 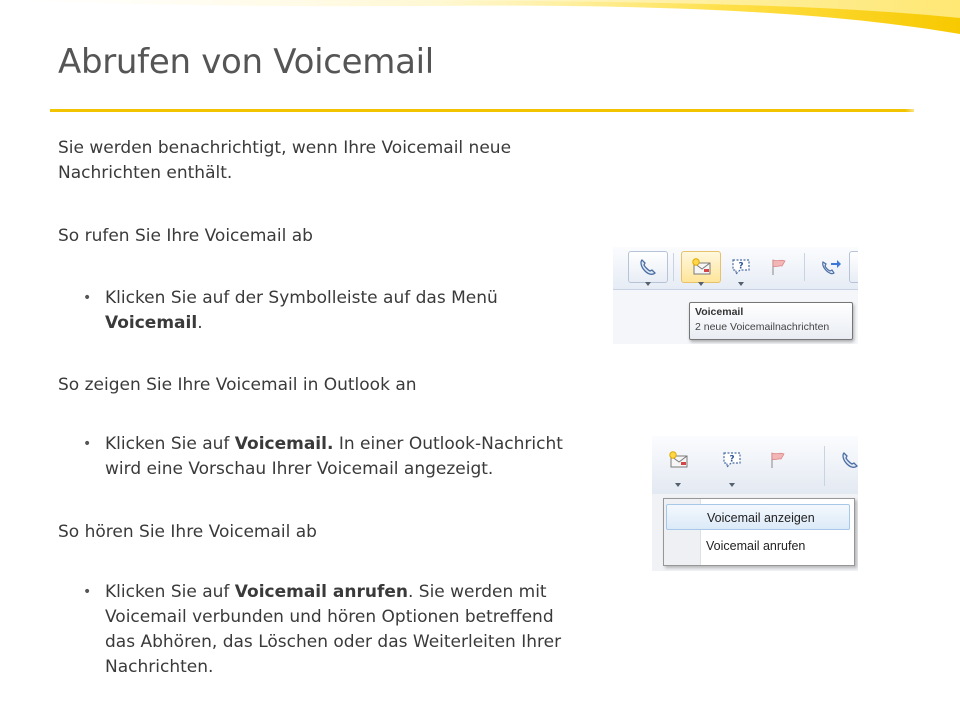 I want to click on tooltip-title: Voicemail, so click(x=719, y=312).